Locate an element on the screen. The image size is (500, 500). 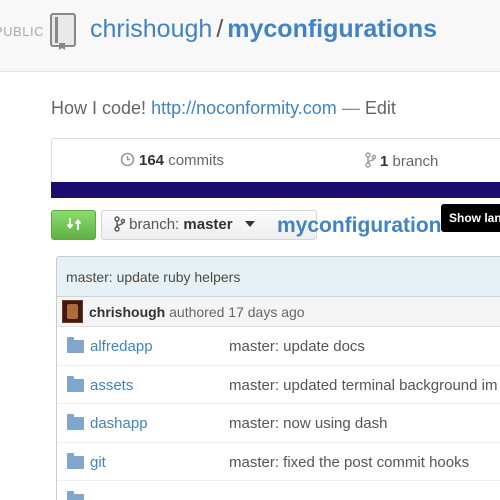
repo-header: PUBLIC chrishough/myconfigurations is located at coordinates (250, 36).